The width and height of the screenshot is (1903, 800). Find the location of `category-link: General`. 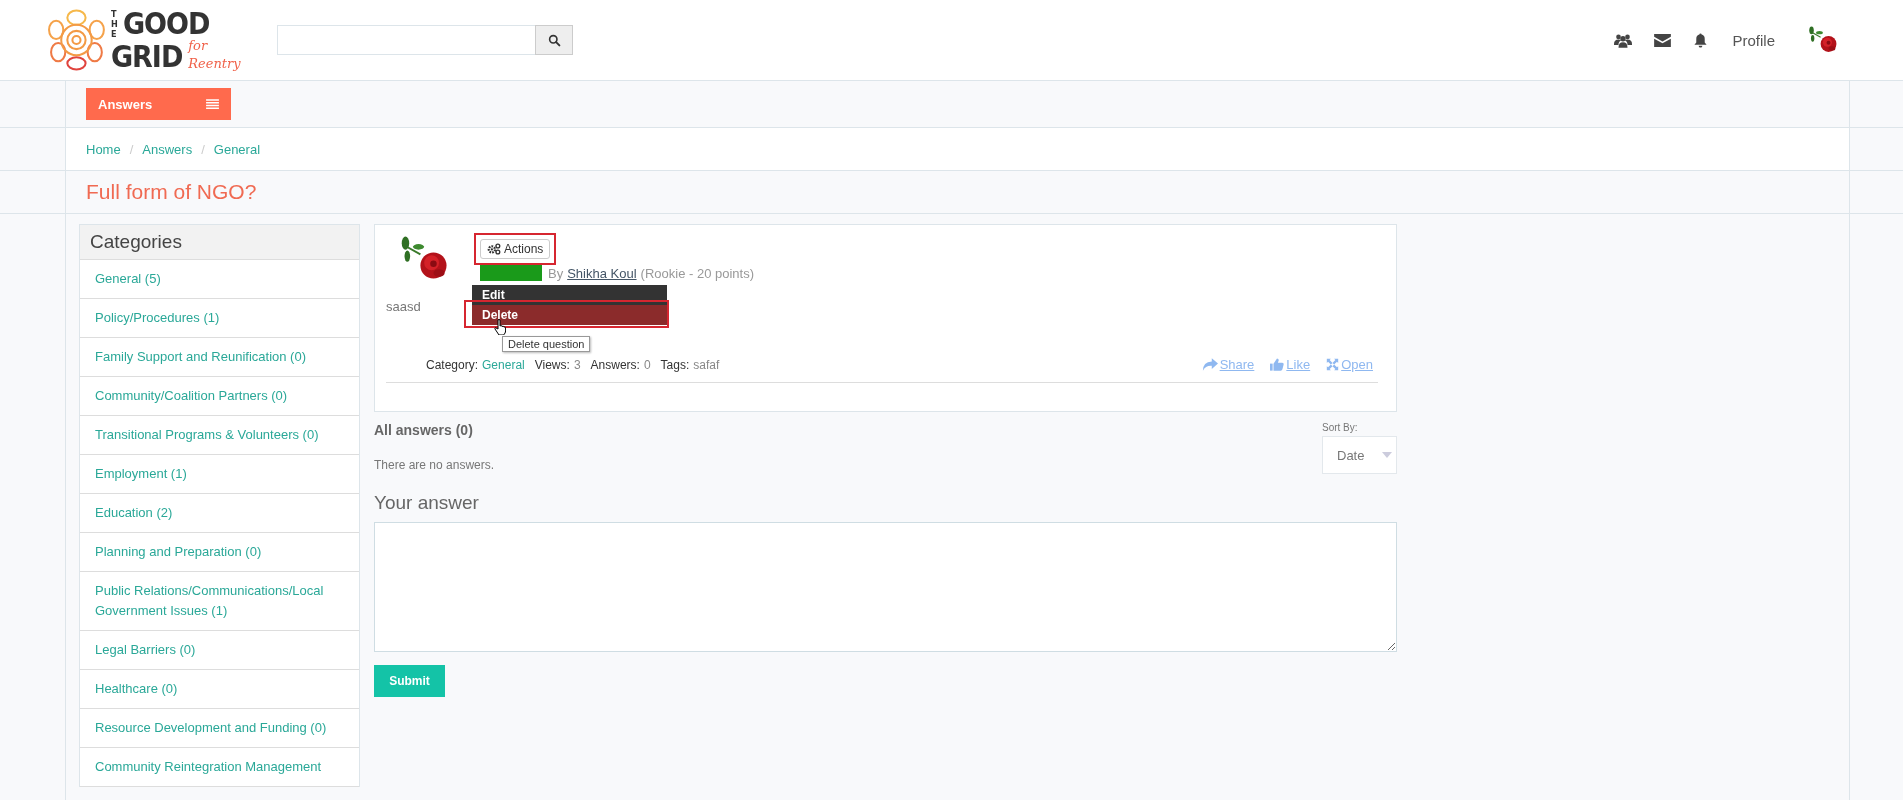

category-link: General is located at coordinates (503, 364).